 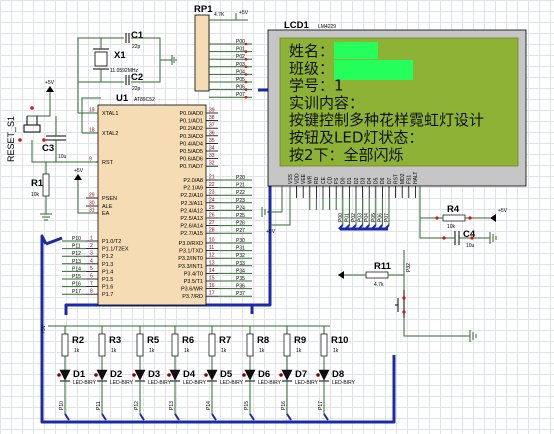 What do you see at coordinates (76, 277) in the screenshot?
I see `net-label: P15` at bounding box center [76, 277].